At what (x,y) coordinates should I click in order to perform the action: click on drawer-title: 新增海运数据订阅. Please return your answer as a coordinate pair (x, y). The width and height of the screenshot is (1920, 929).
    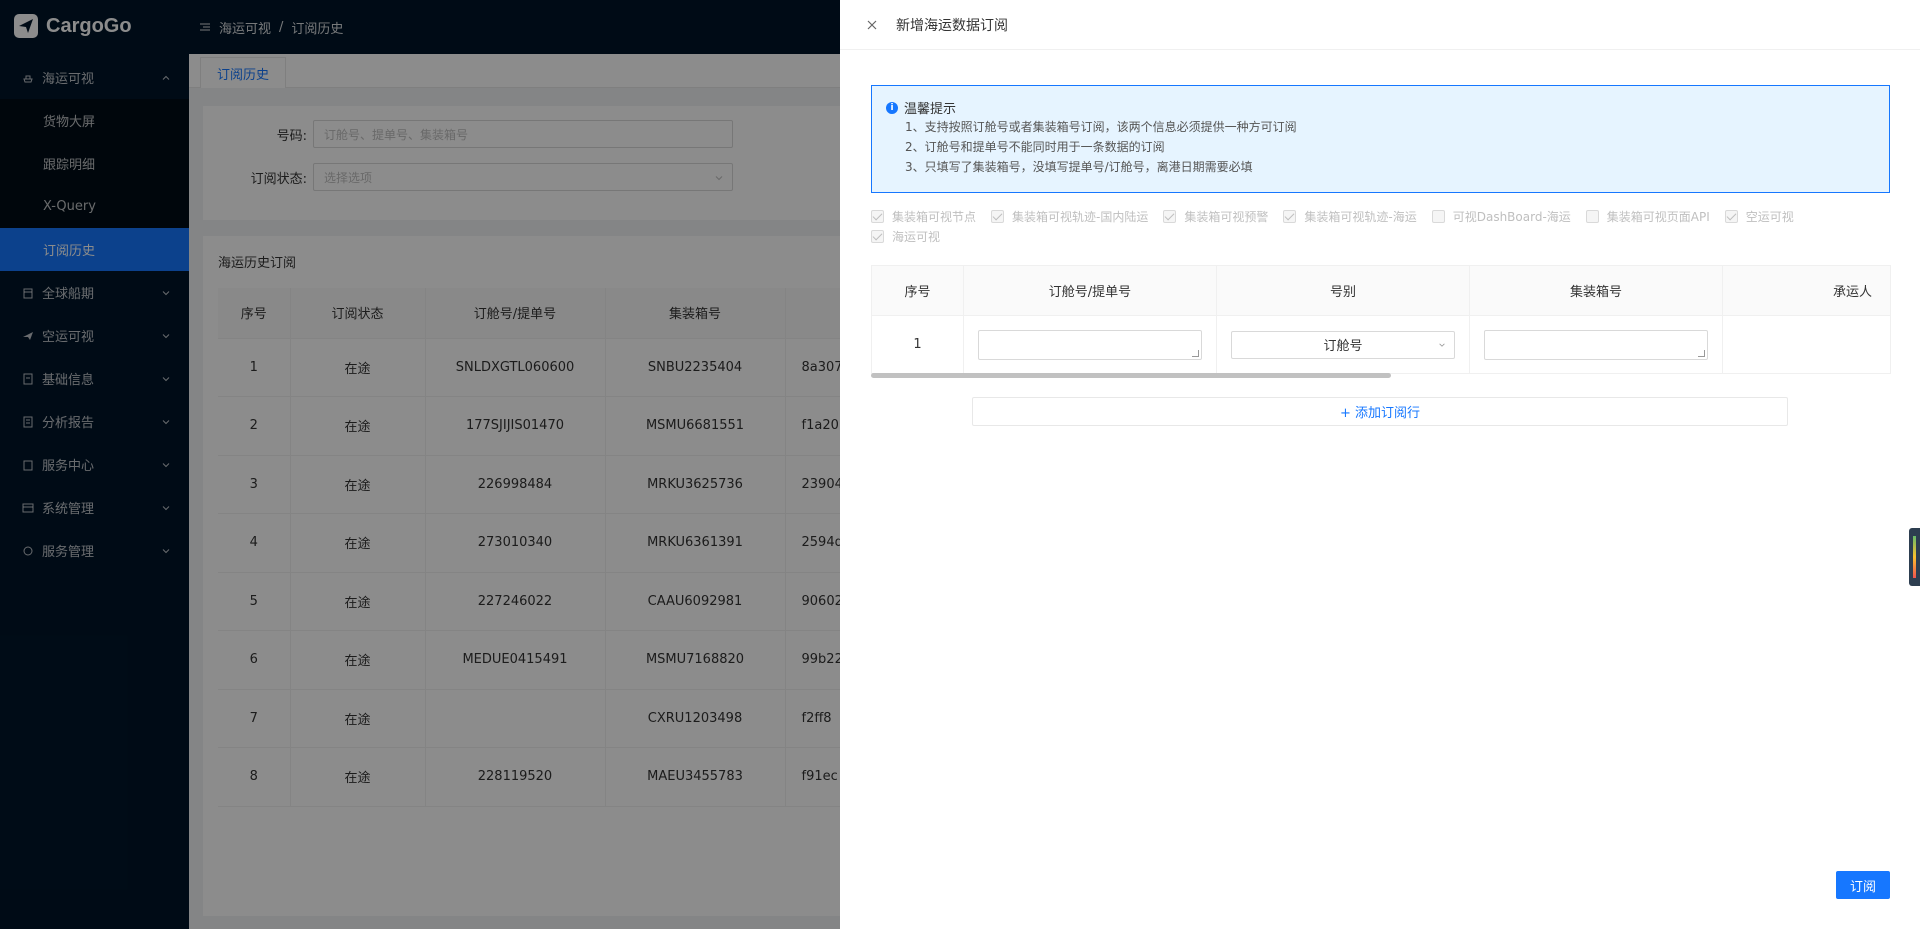
    Looking at the image, I should click on (952, 25).